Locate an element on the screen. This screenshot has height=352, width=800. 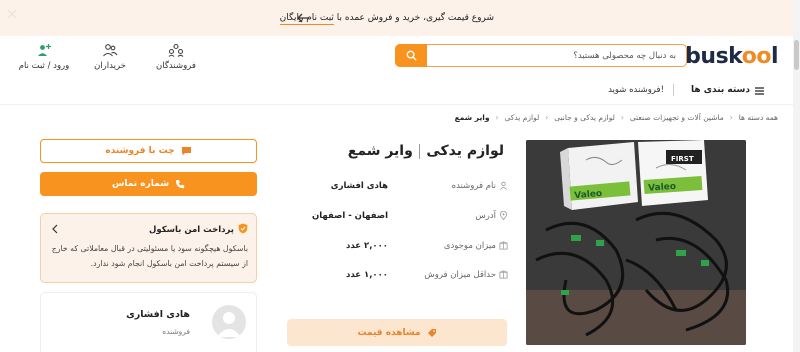
header-buyers: خریداران is located at coordinates (110, 57).